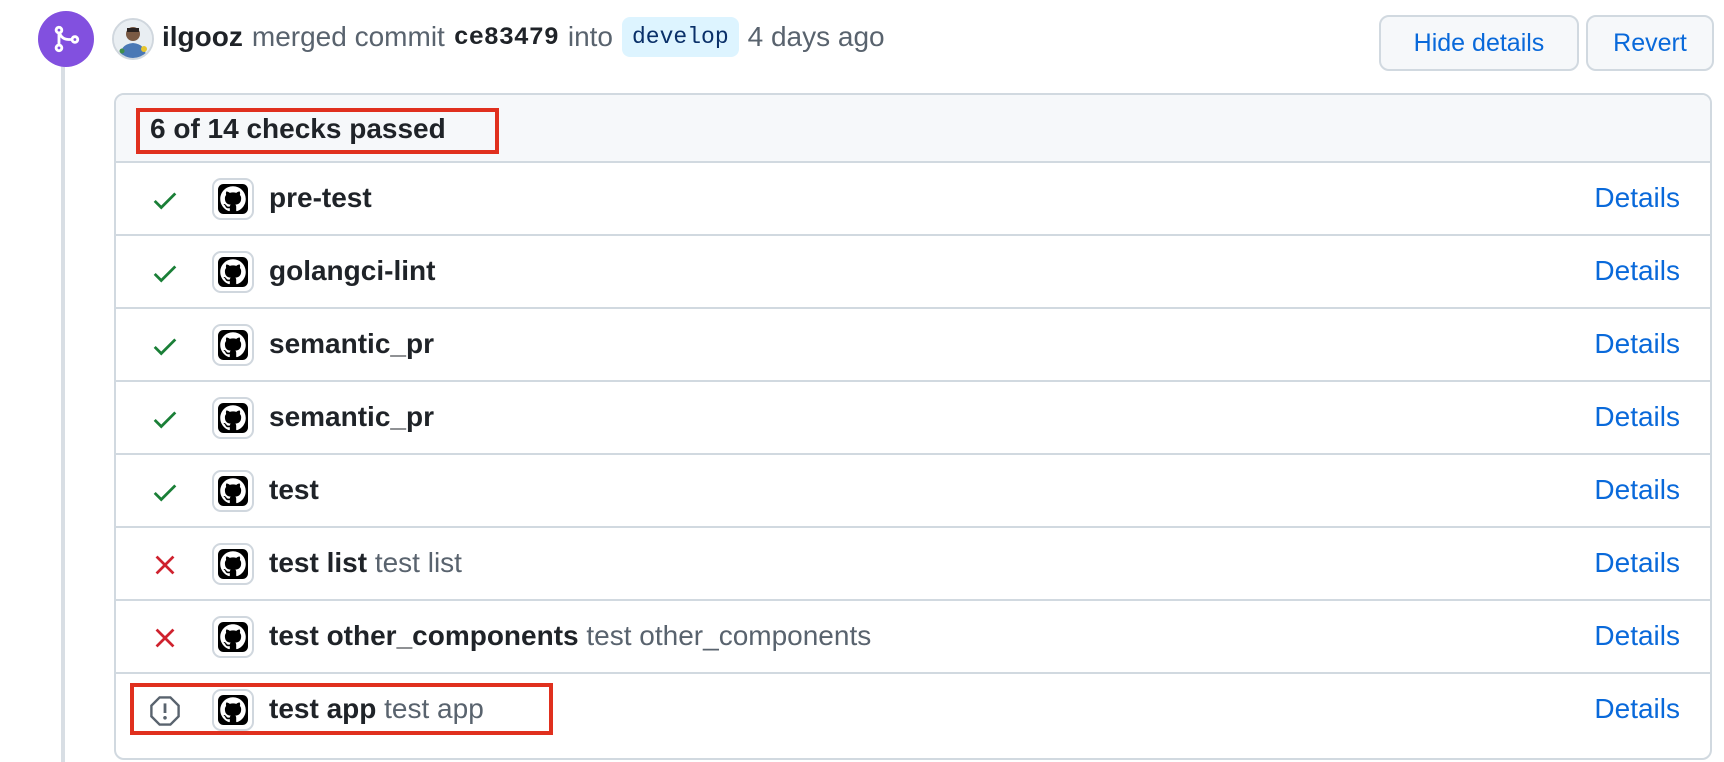  What do you see at coordinates (318, 562) in the screenshot?
I see `check-title: test list` at bounding box center [318, 562].